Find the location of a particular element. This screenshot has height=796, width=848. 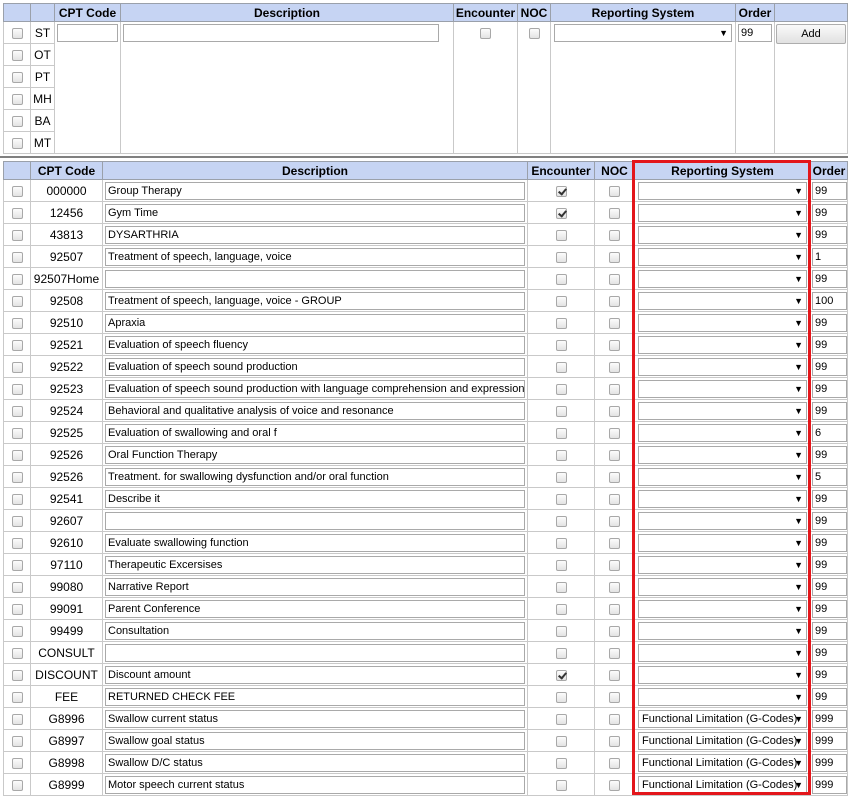

description-input: Oral Function Therapy is located at coordinates (315, 454).